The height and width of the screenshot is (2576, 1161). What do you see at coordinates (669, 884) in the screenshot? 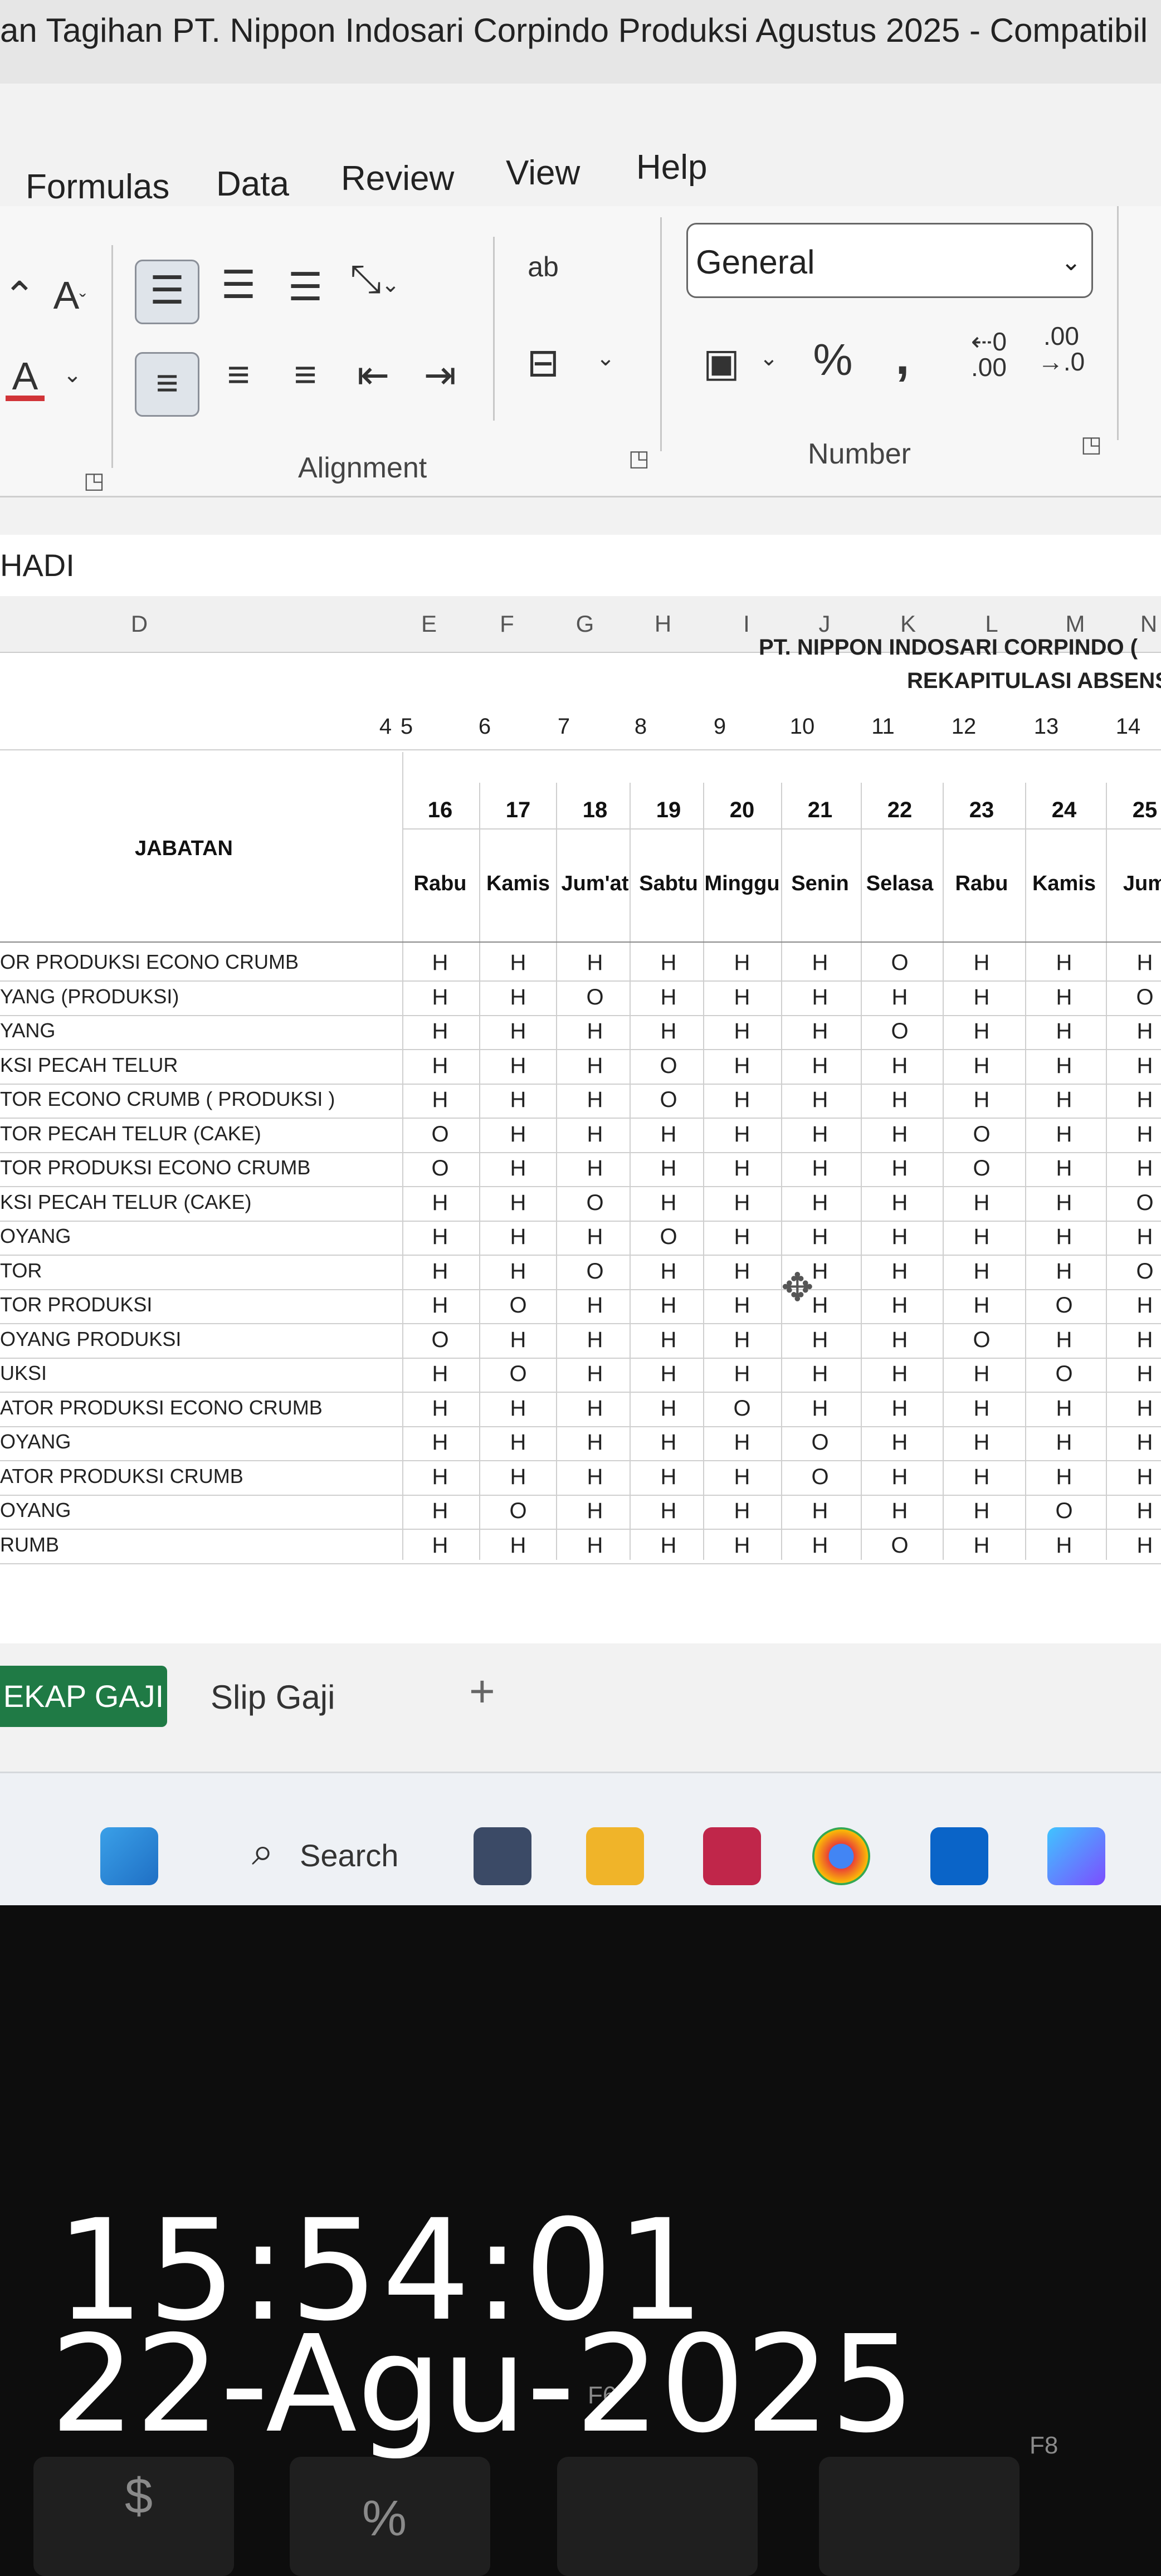
I see `day-cell: Sabtu` at bounding box center [669, 884].